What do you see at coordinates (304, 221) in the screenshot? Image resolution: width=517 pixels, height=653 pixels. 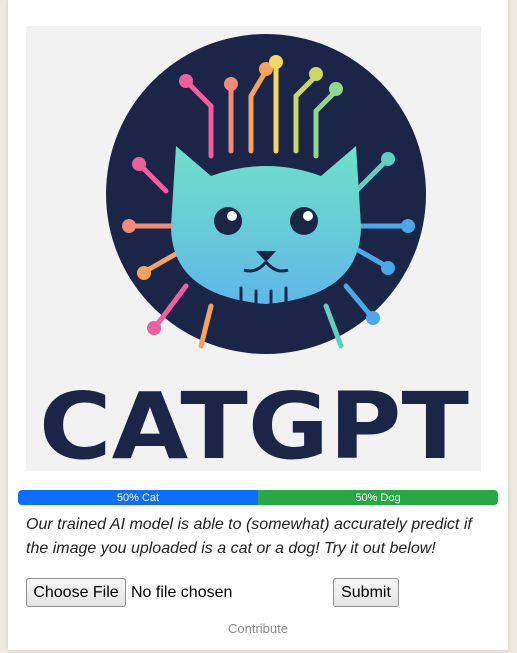 I see `cat-right-eye-icon` at bounding box center [304, 221].